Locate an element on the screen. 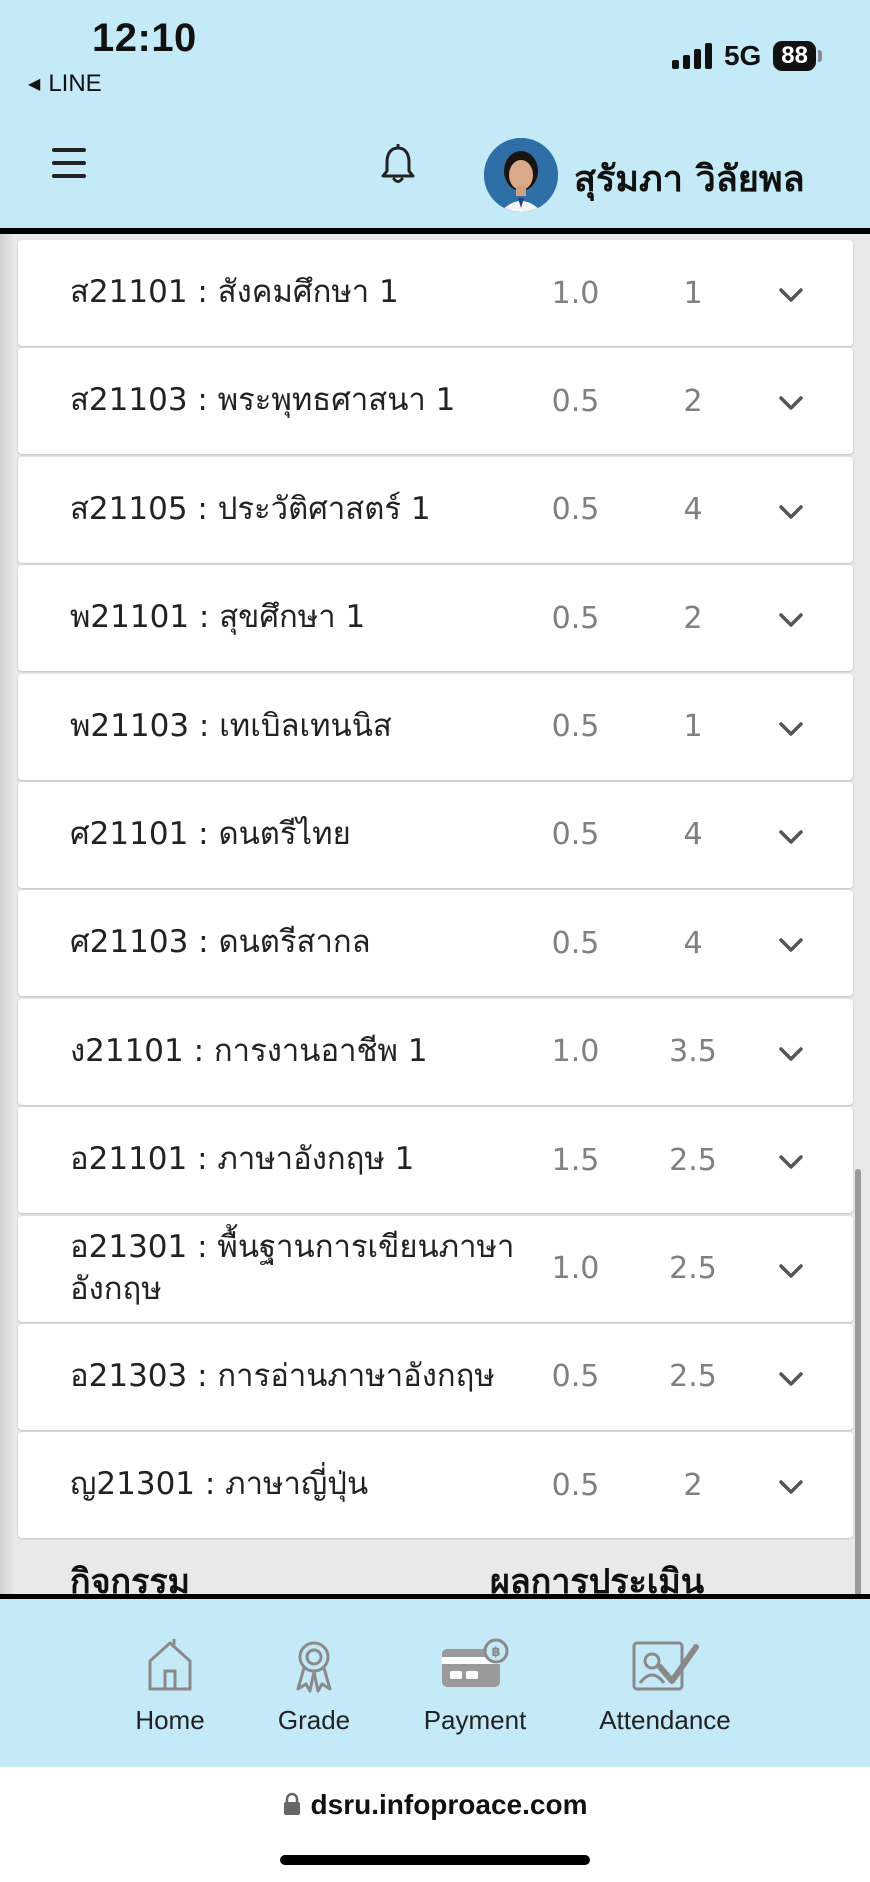  nav-grade: Grade is located at coordinates (314, 1697).